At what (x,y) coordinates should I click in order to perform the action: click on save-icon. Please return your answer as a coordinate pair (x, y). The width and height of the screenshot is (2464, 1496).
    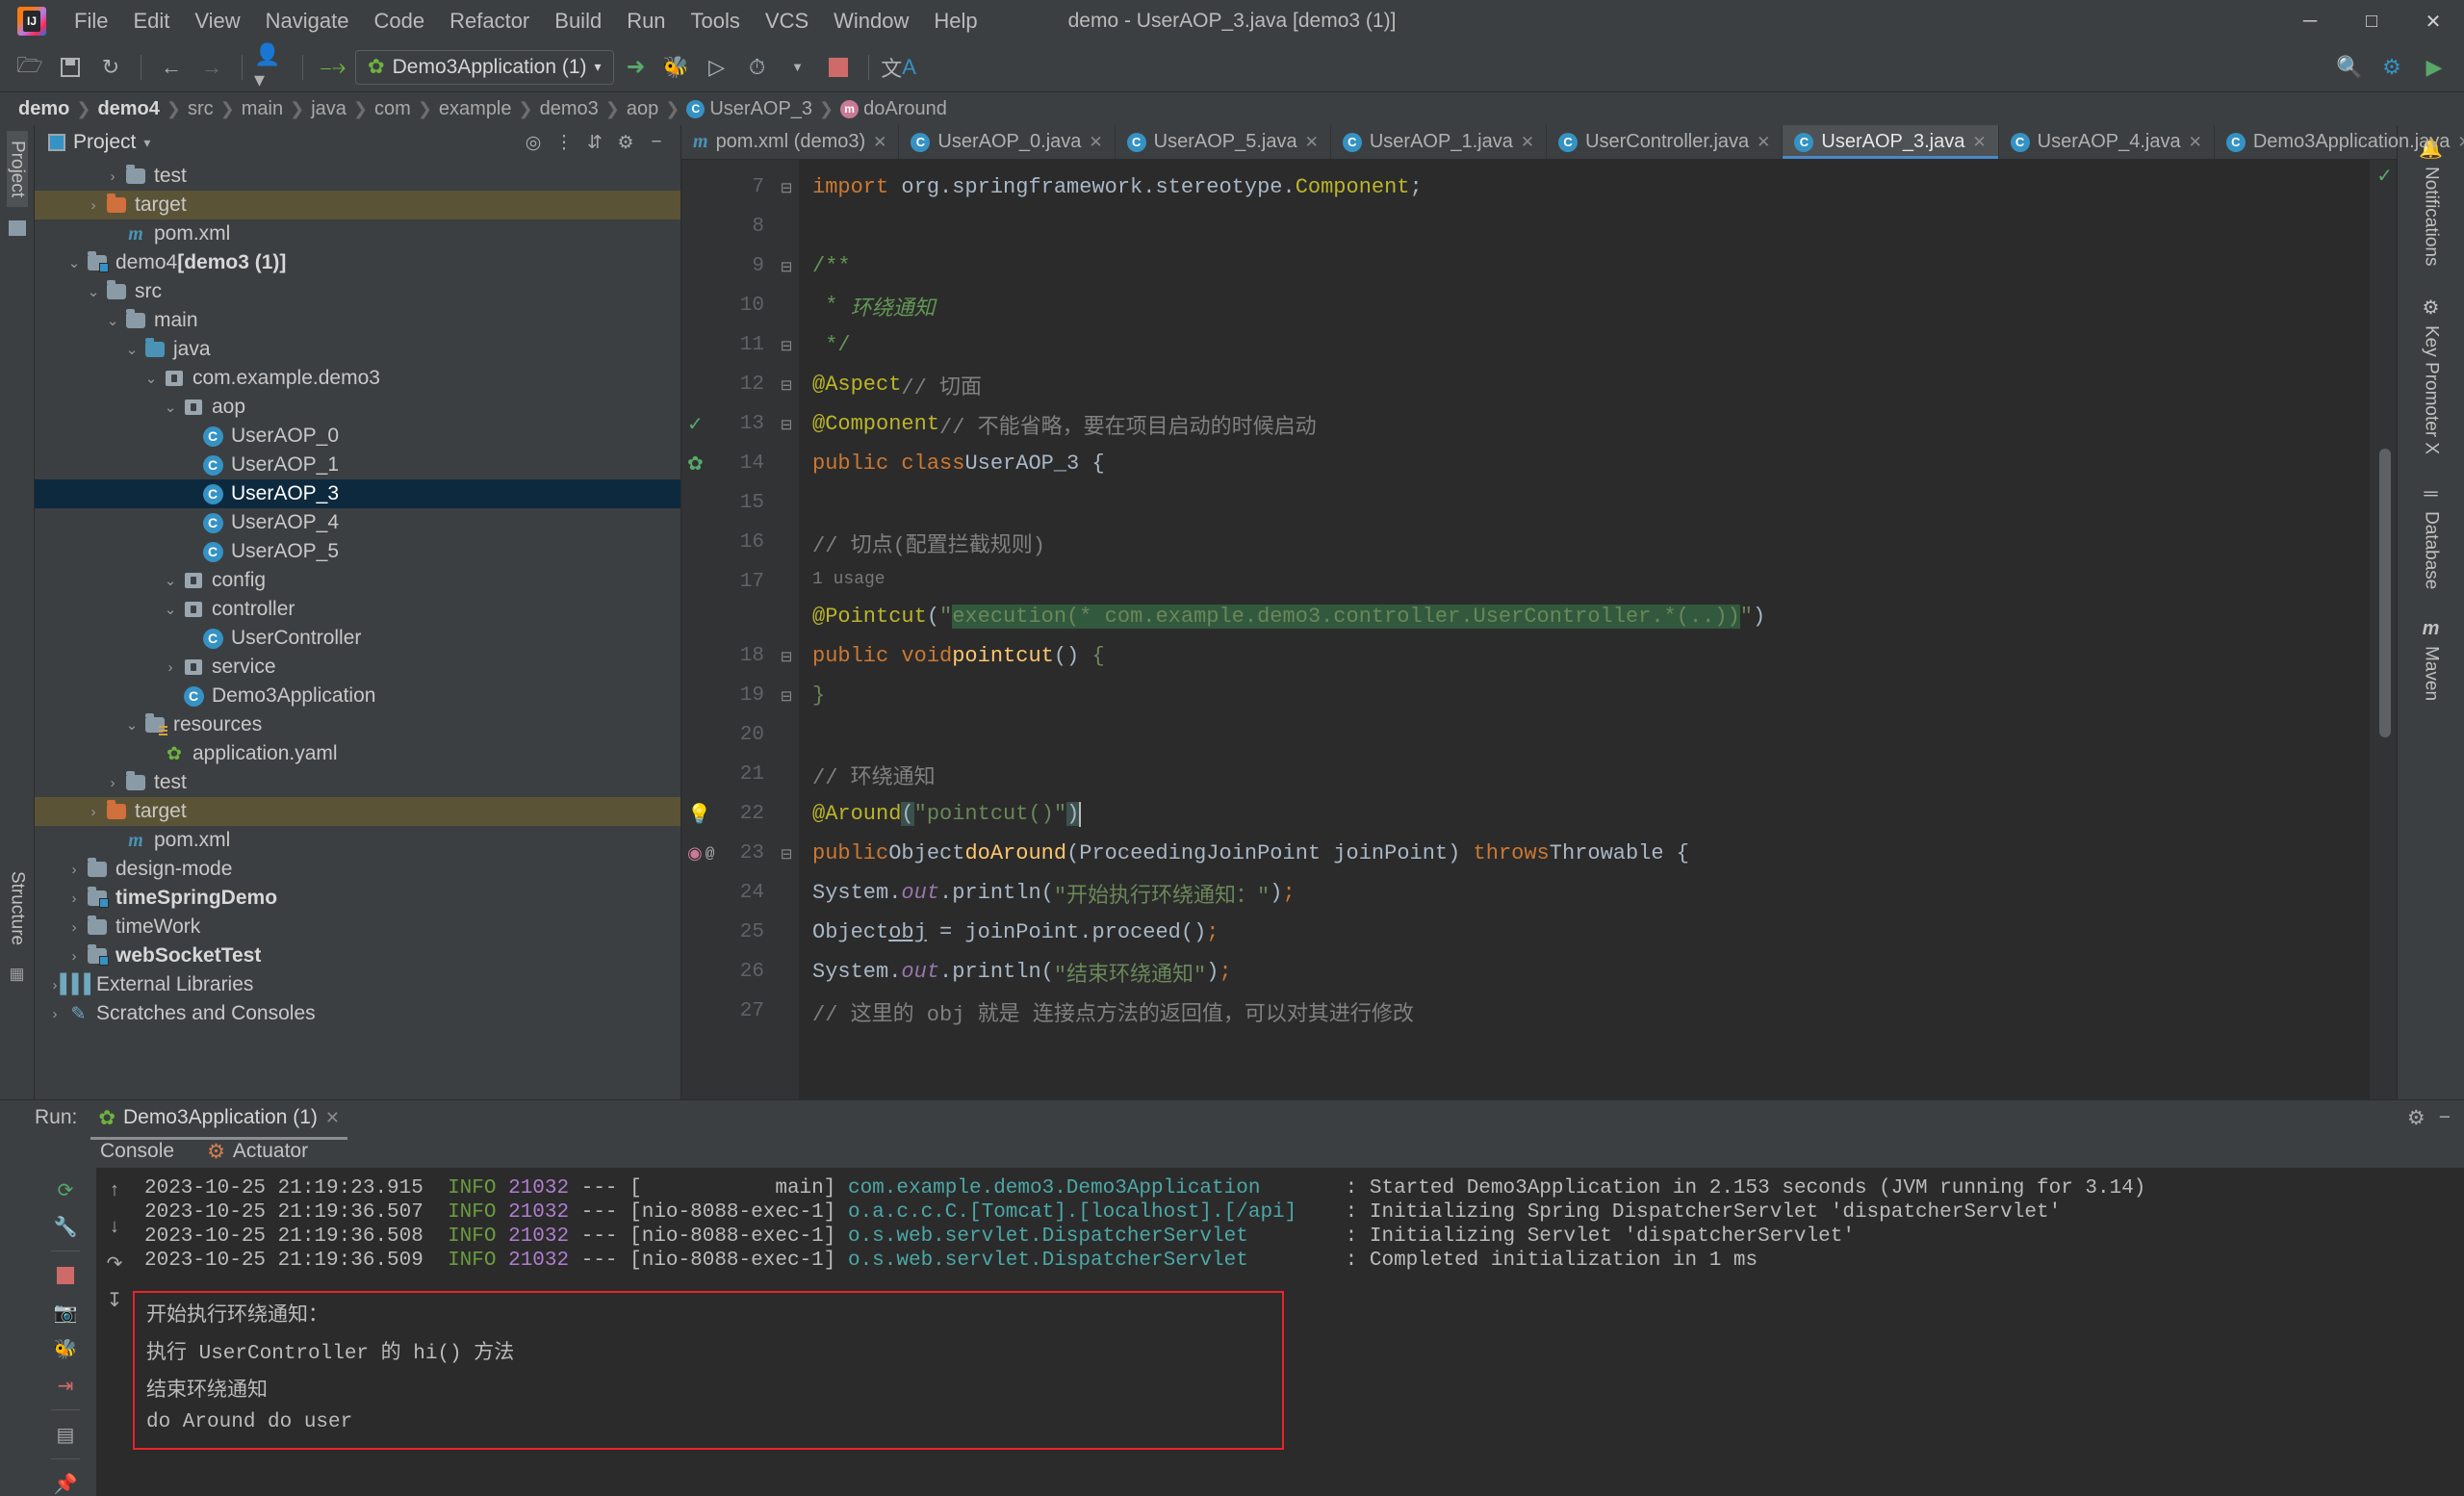
    Looking at the image, I should click on (70, 67).